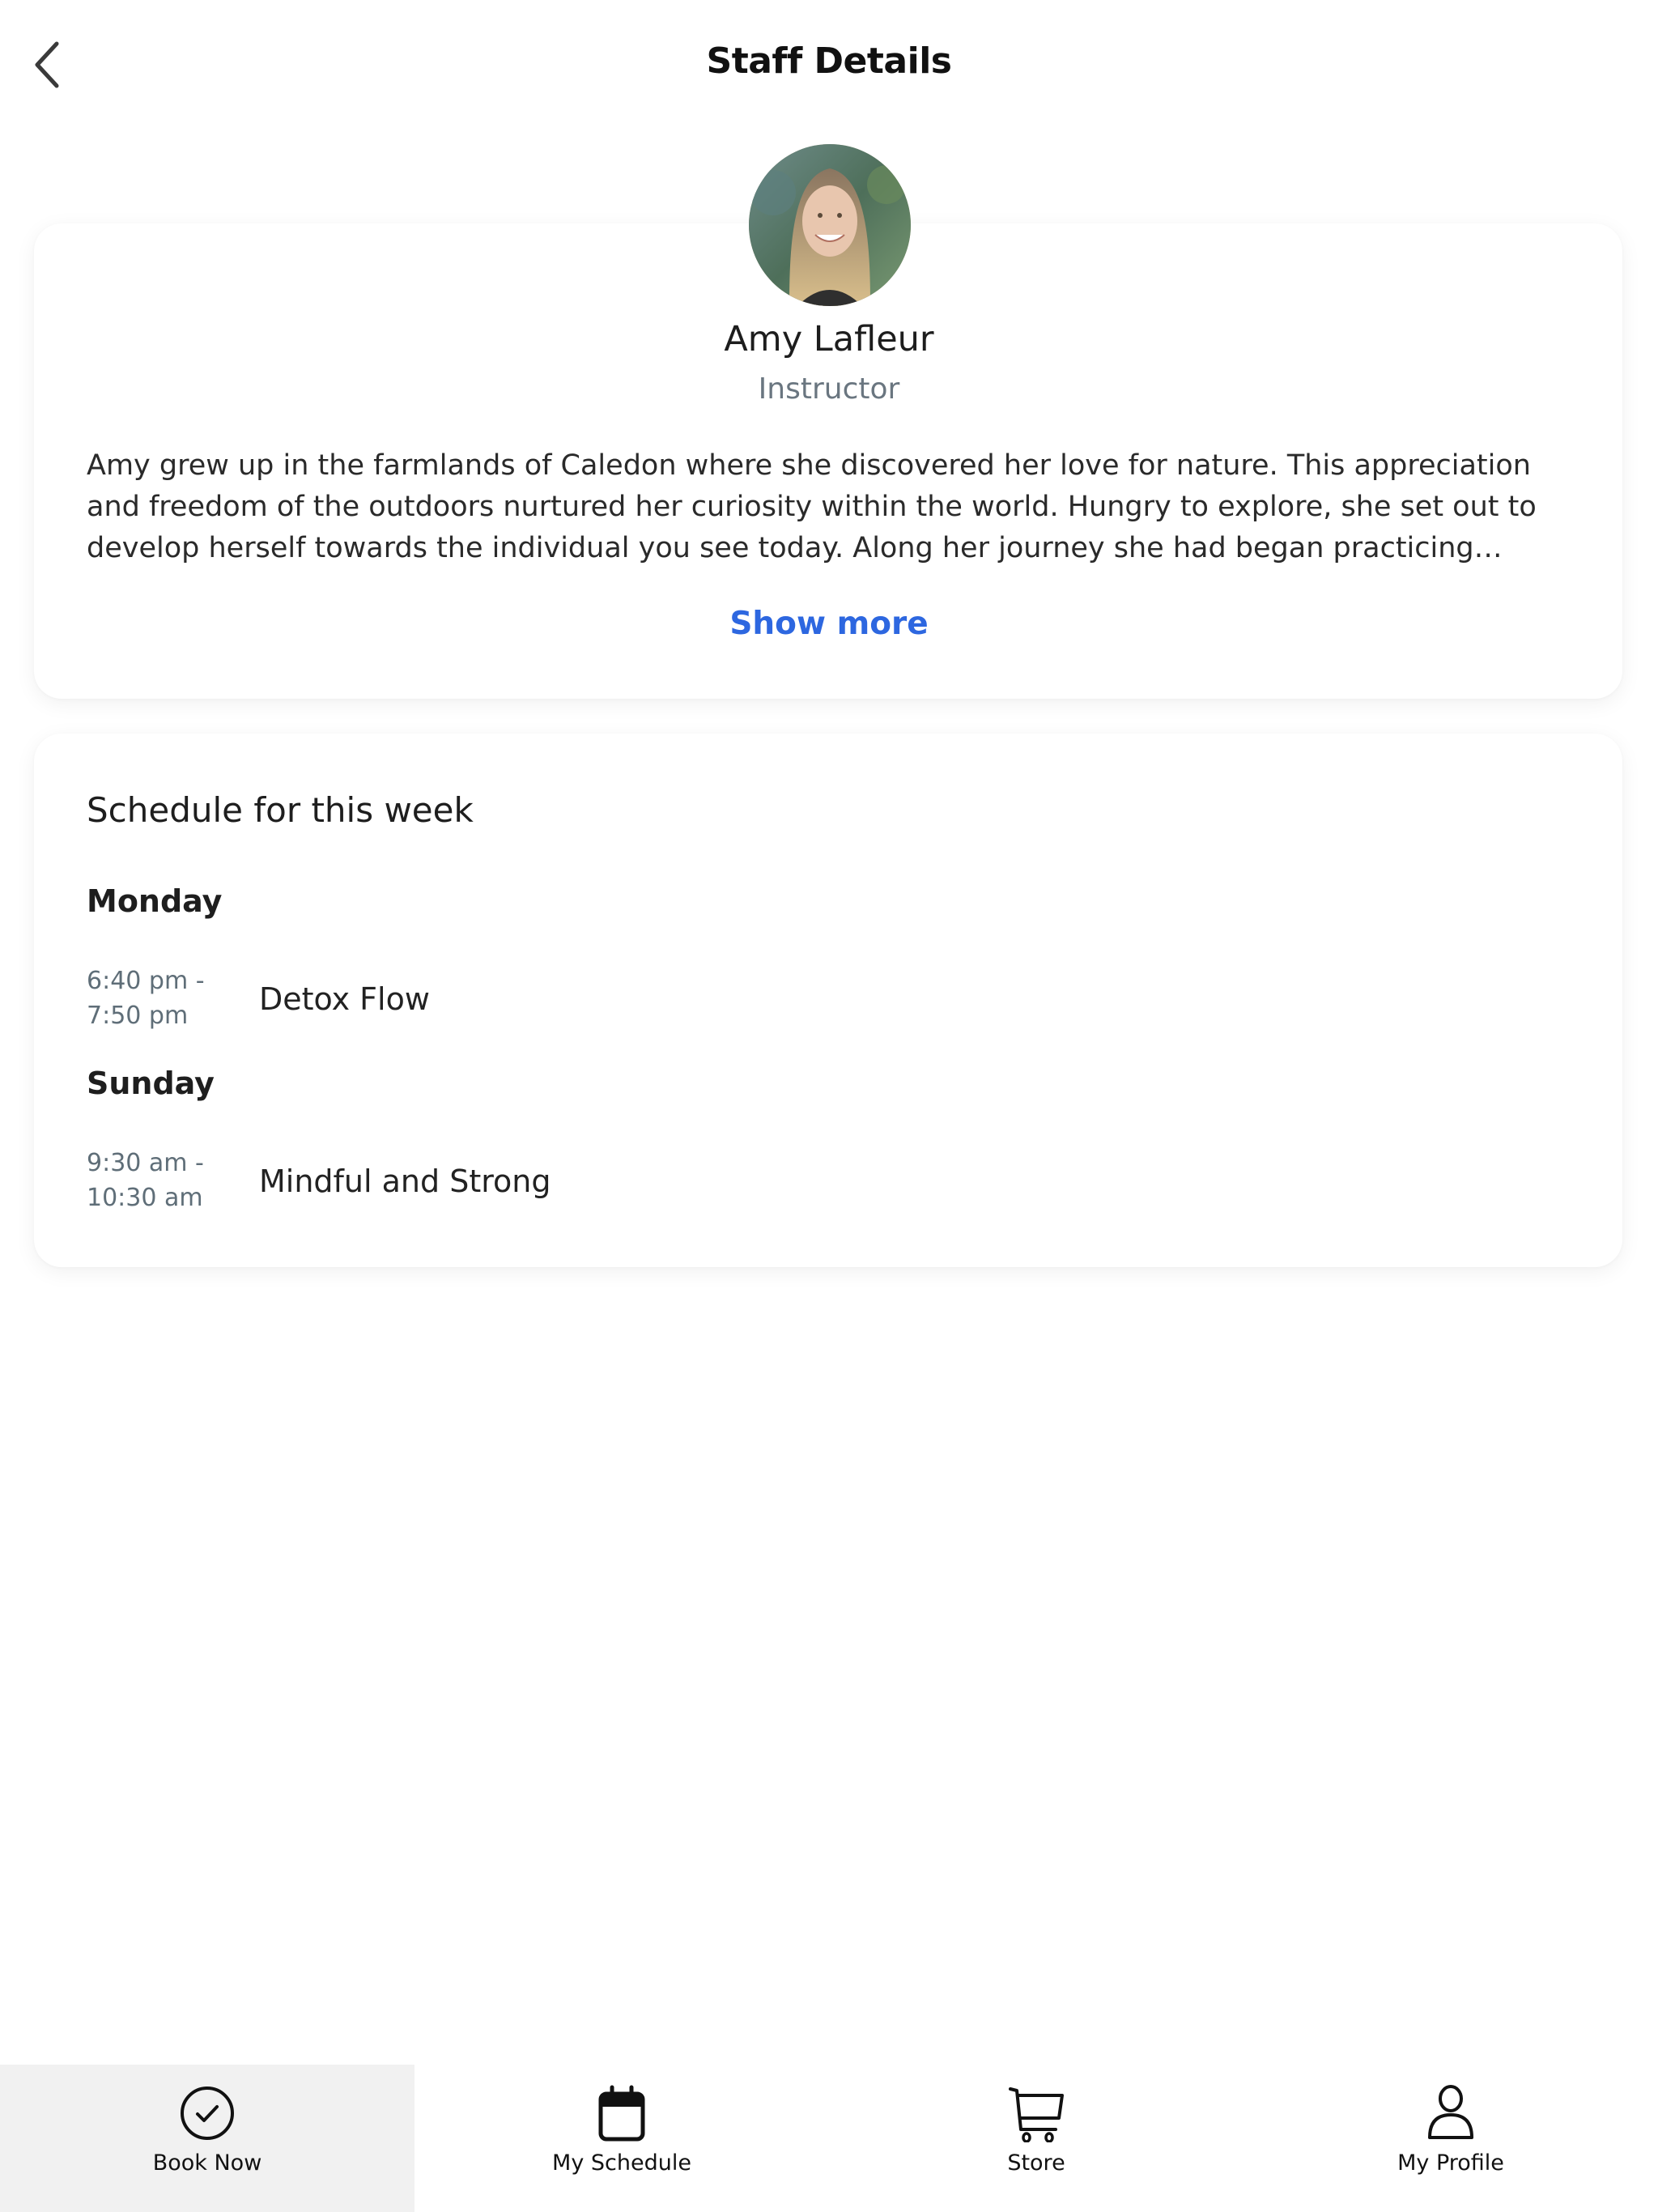 The image size is (1658, 2212). I want to click on staff-role: Instructor, so click(829, 389).